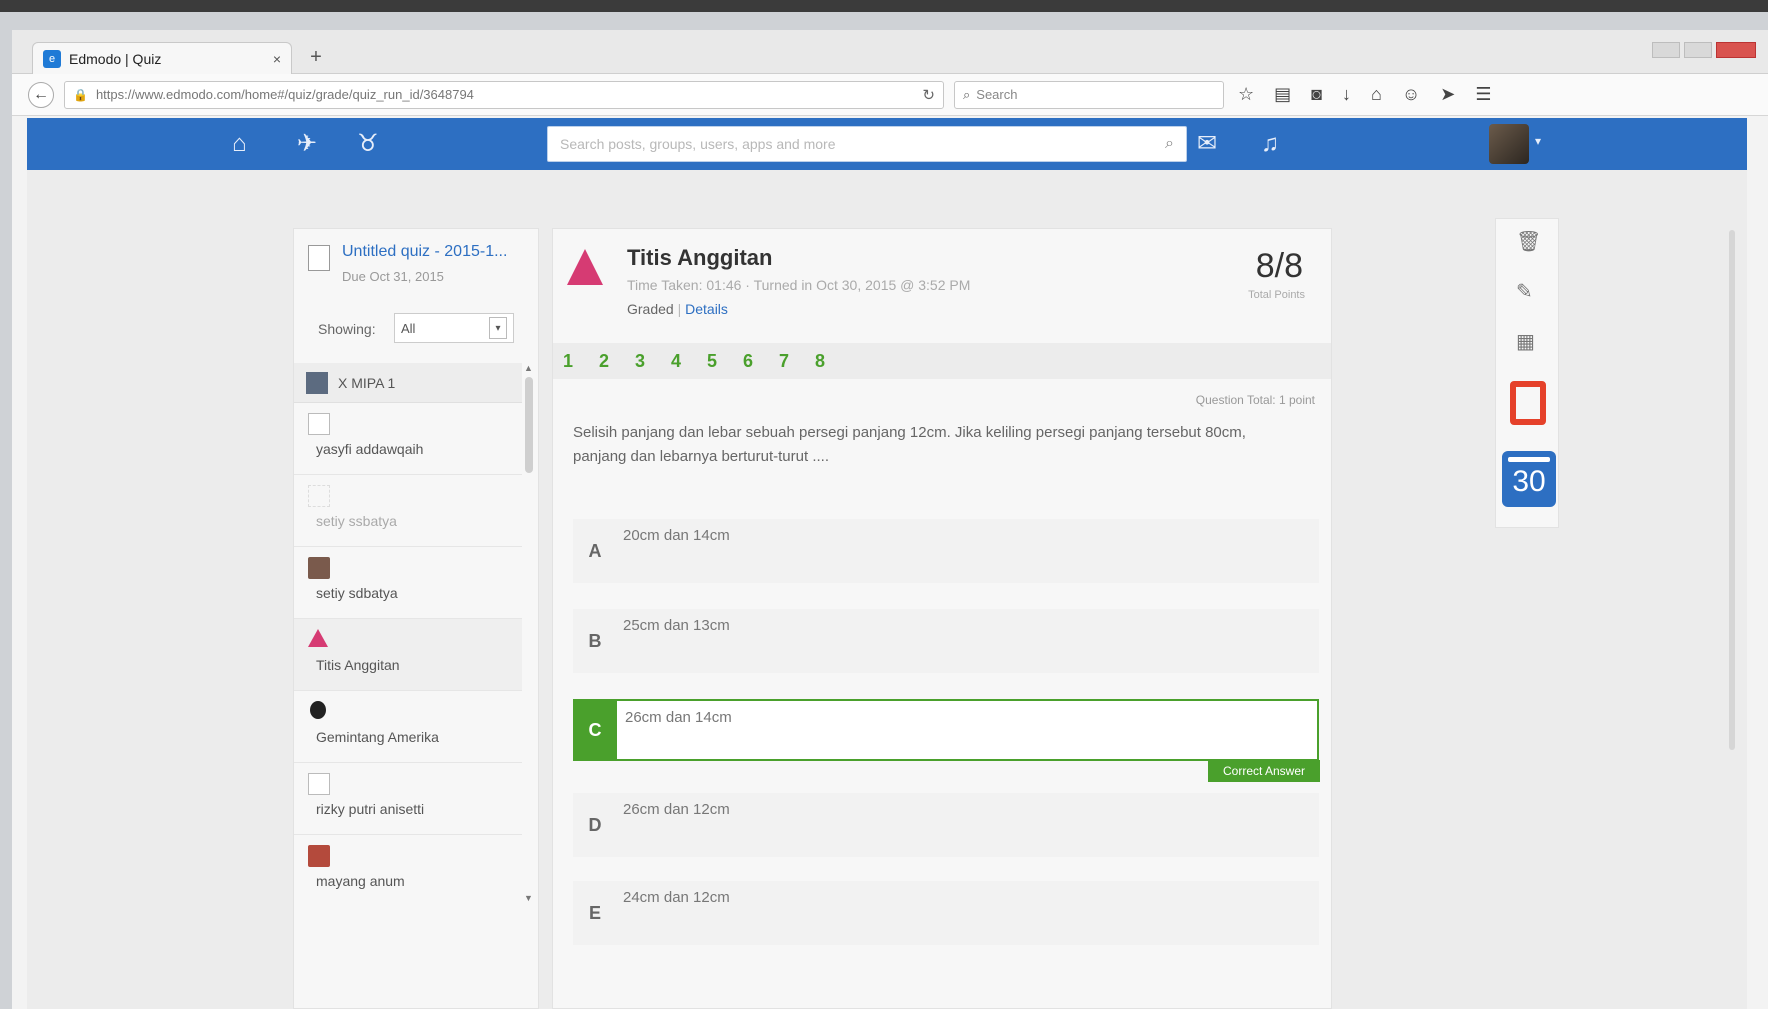 This screenshot has height=1009, width=1768. Describe the element at coordinates (928, 95) in the screenshot. I see `reload-icon: ↻` at that location.